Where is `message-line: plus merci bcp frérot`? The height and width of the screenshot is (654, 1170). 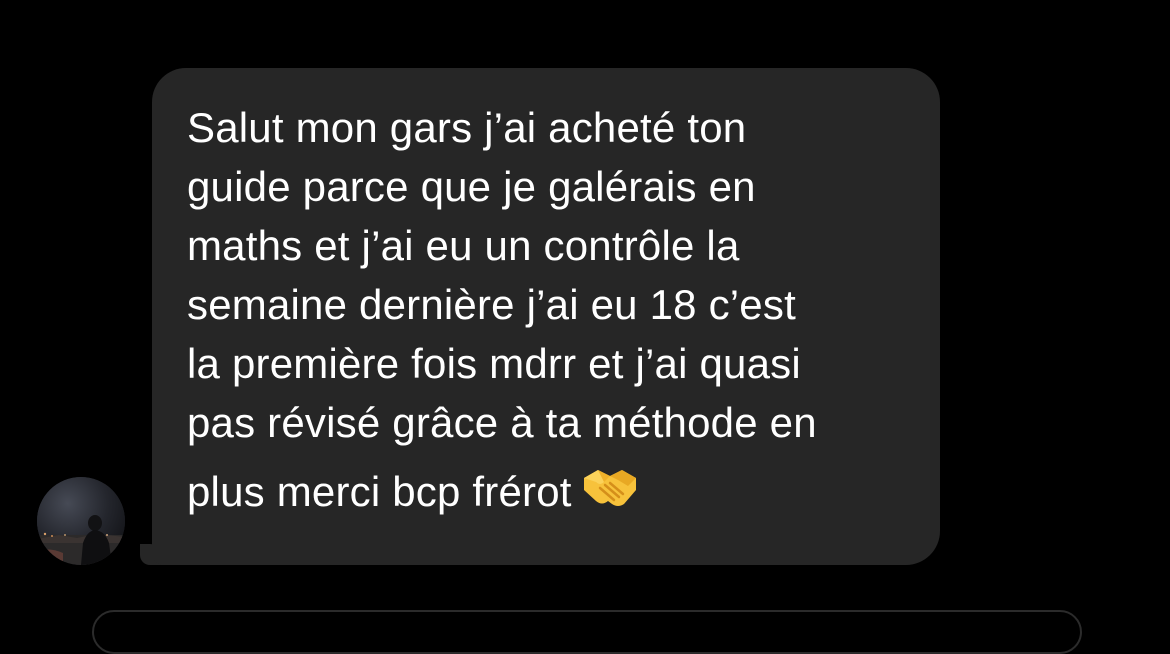
message-line: plus merci bcp frérot is located at coordinates (379, 491).